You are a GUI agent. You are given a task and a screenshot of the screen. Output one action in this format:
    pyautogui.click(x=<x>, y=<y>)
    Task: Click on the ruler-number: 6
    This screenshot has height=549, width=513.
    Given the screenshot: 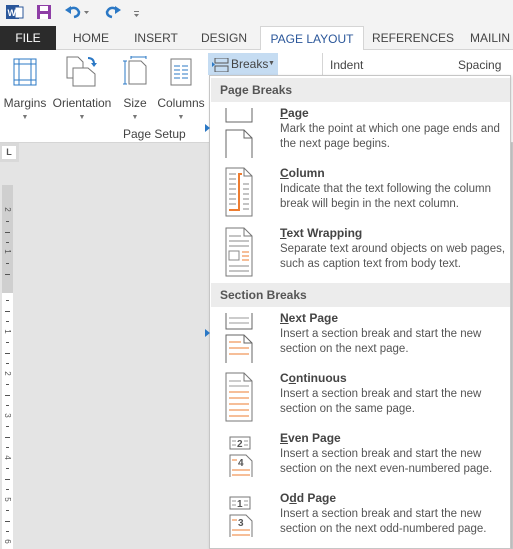 What is the action you would take?
    pyautogui.click(x=7, y=541)
    